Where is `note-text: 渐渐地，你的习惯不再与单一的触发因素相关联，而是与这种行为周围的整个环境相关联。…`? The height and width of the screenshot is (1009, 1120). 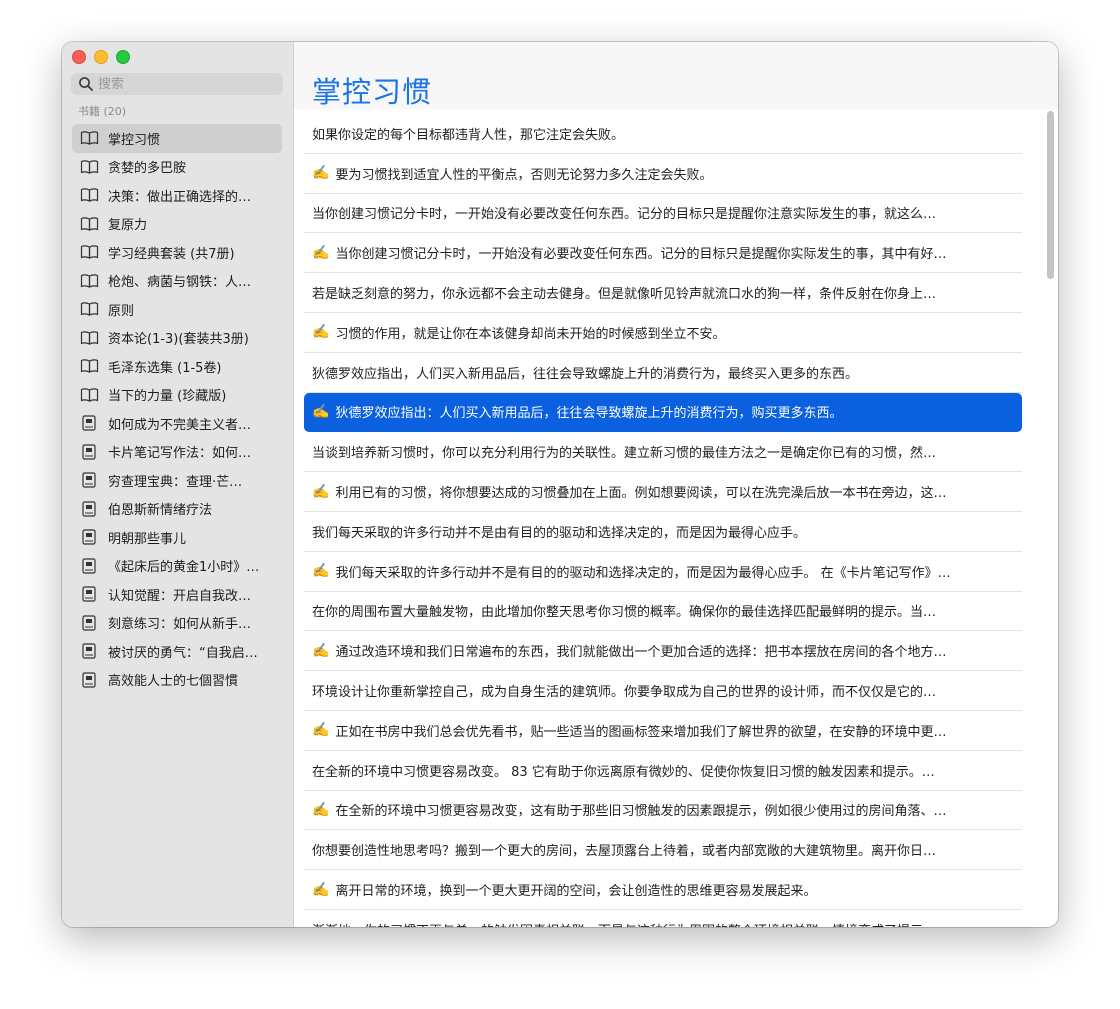
note-text: 渐渐地，你的习惯不再与单一的触发因素相关联，而是与这种行为周围的整个环境相关联。… is located at coordinates (667, 923).